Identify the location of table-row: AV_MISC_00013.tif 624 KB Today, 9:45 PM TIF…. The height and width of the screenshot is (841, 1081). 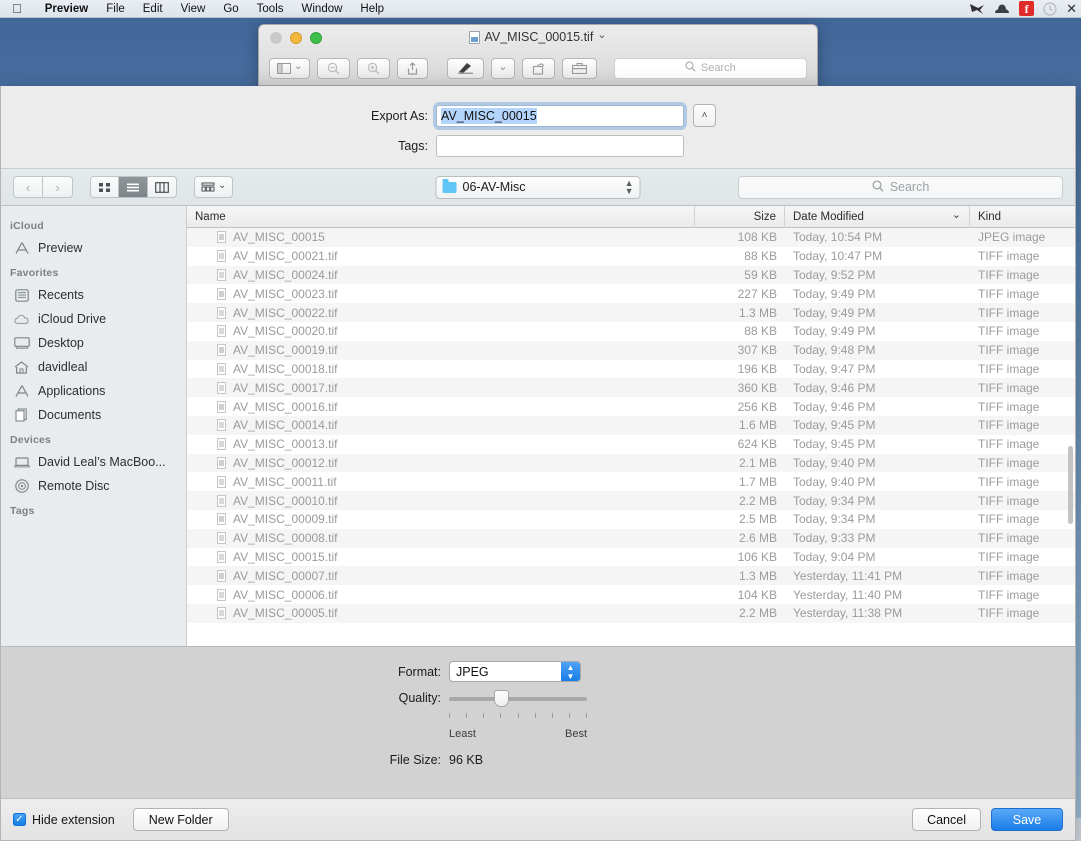
(631, 444).